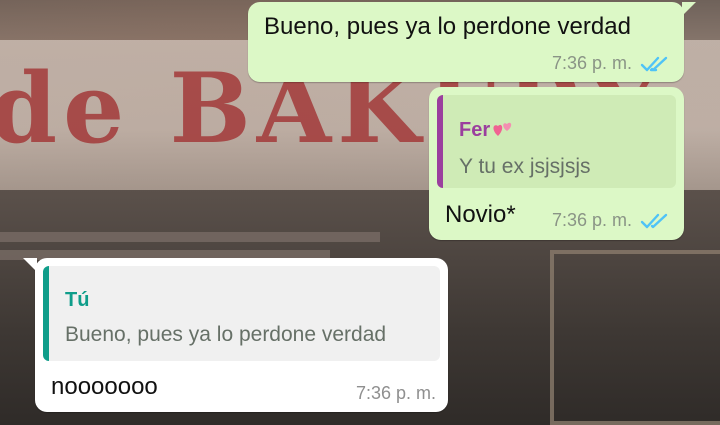  I want to click on wallpaper-door-frame, so click(635, 337).